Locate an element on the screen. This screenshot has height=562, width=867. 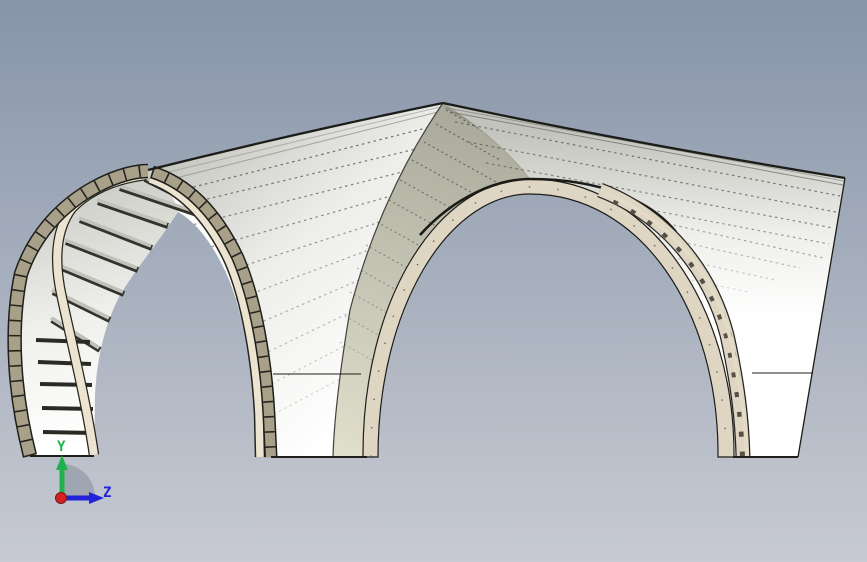
y-axis-label: Y is located at coordinates (61, 447).